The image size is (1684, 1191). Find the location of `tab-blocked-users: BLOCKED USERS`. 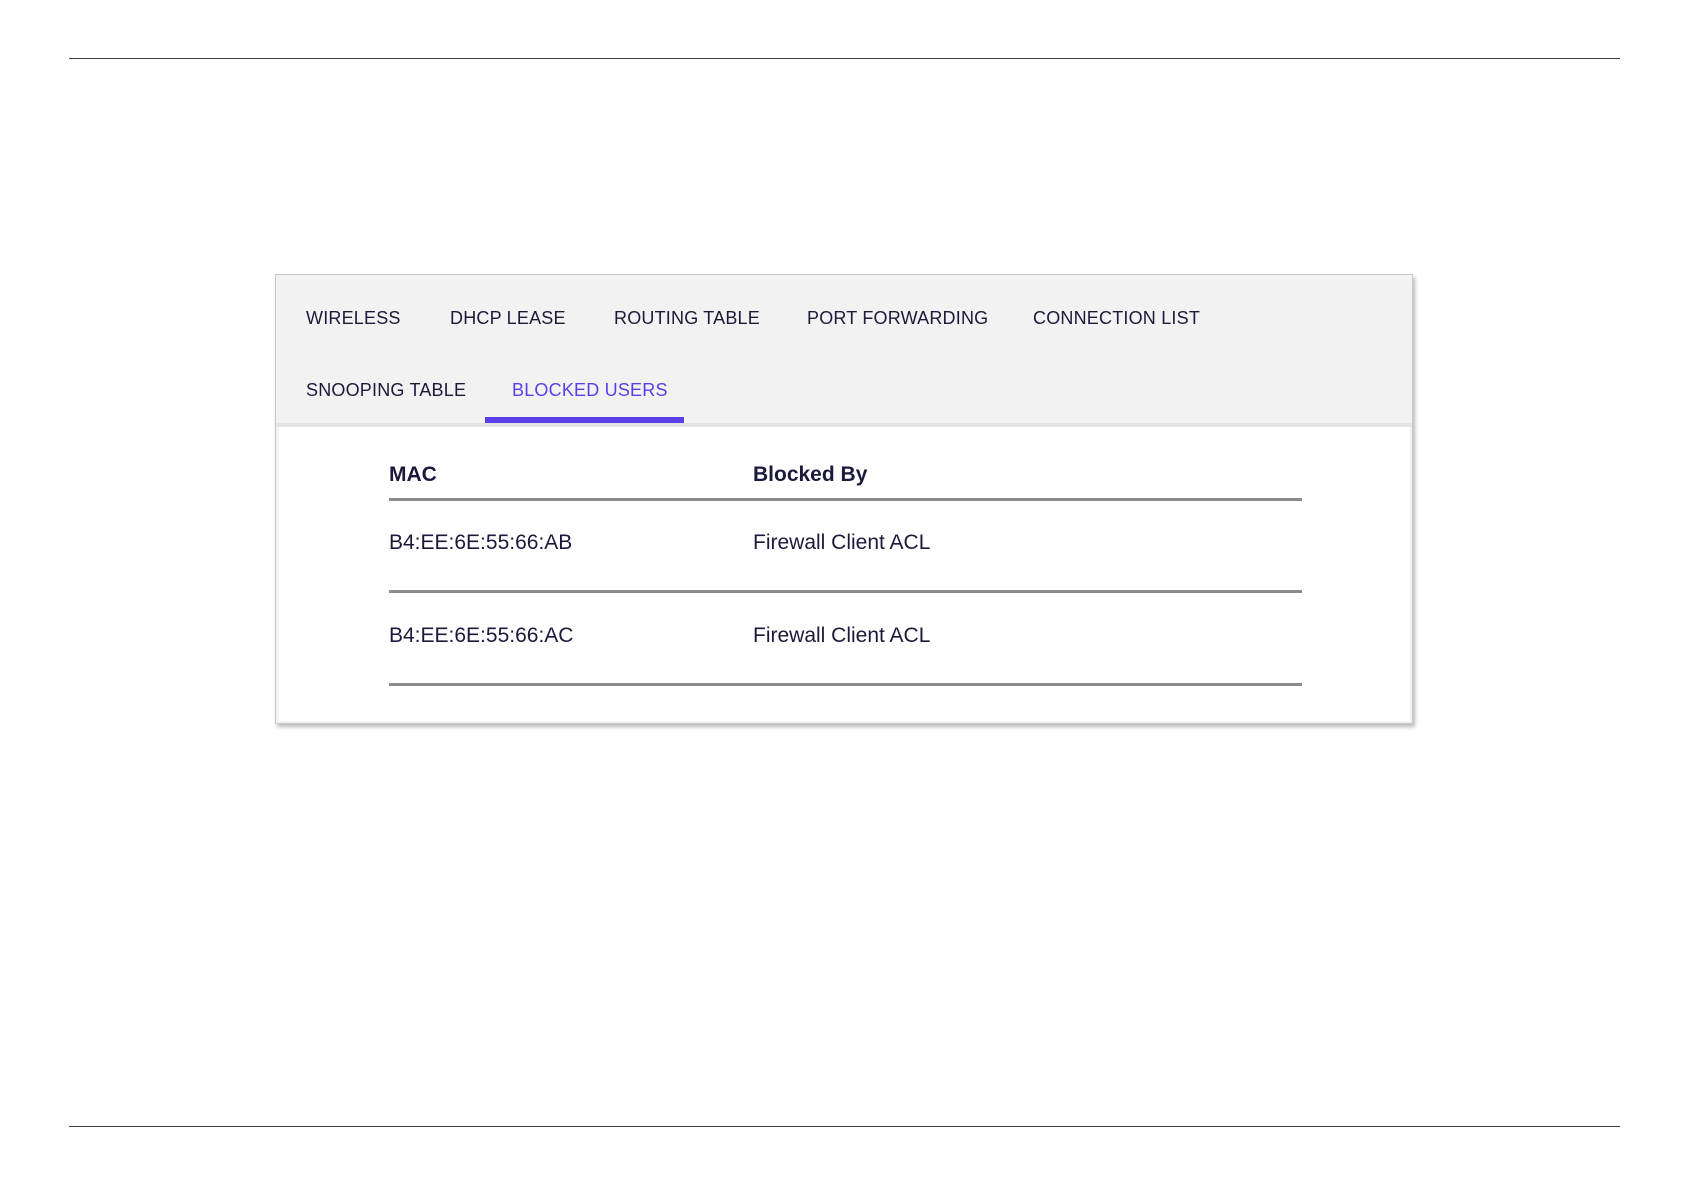

tab-blocked-users: BLOCKED USERS is located at coordinates (590, 390).